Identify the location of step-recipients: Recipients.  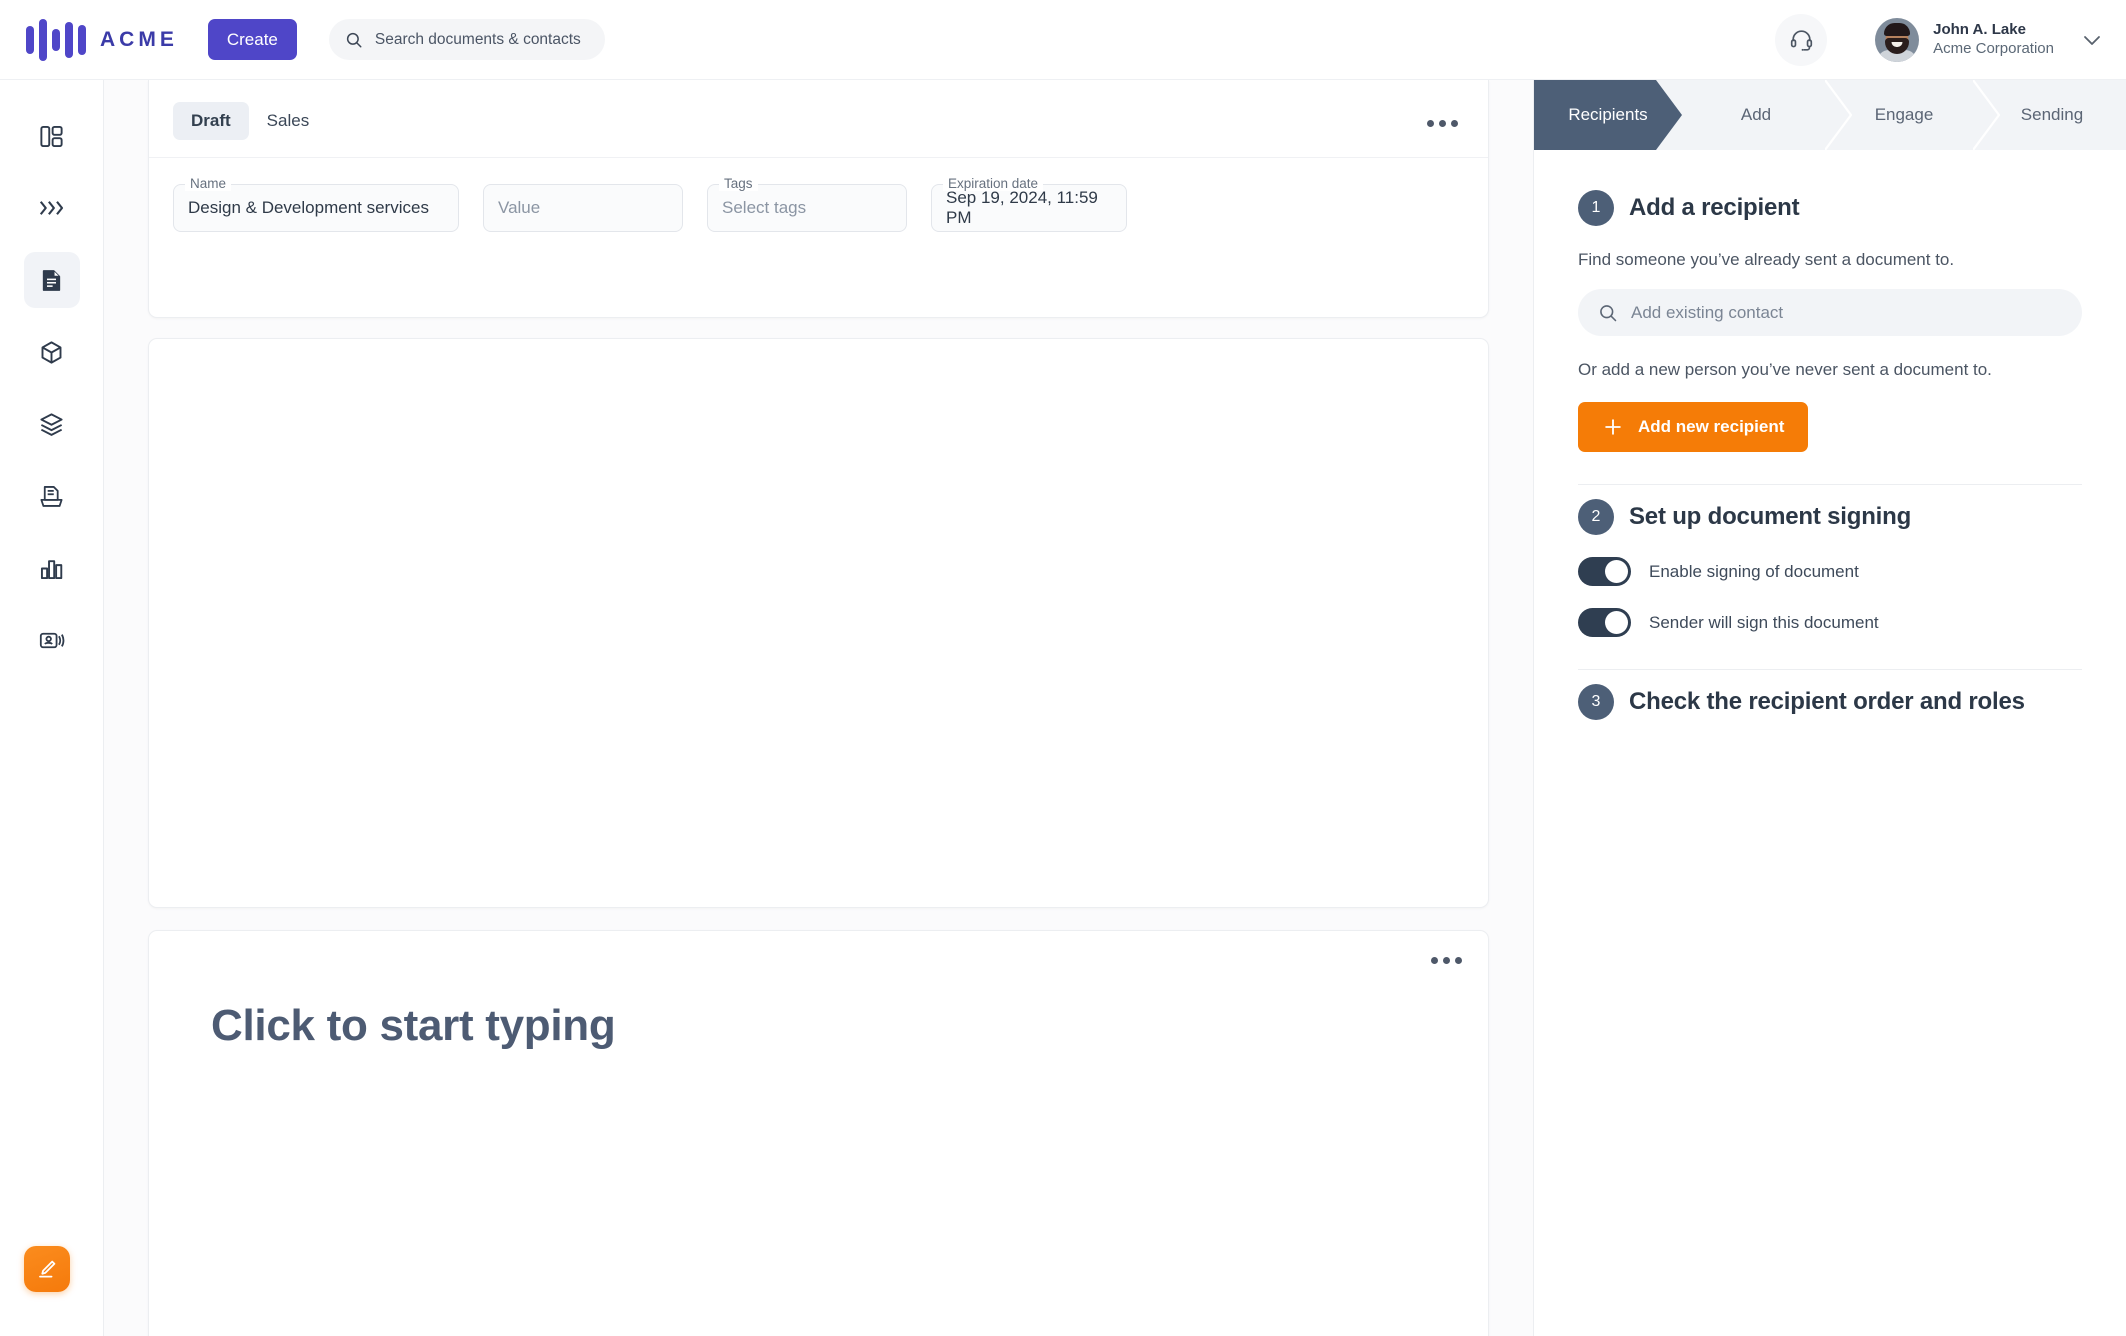
(1608, 115).